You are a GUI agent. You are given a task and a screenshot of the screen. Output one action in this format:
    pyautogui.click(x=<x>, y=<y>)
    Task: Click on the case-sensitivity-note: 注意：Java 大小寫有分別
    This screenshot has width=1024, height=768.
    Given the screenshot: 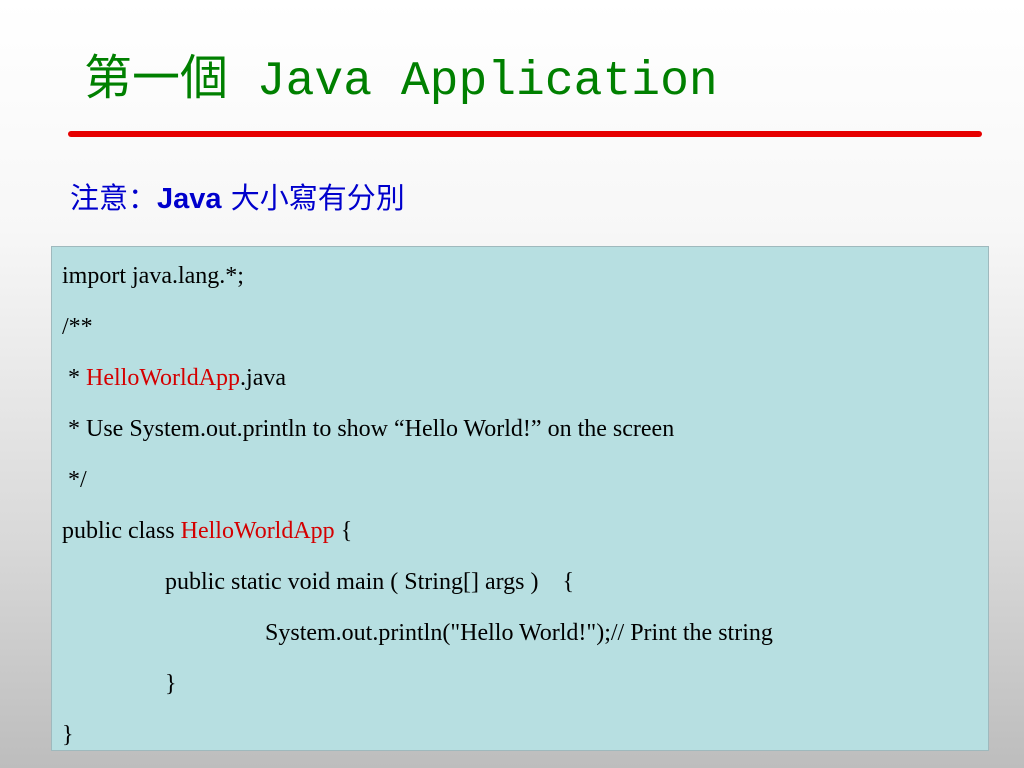 What is the action you would take?
    pyautogui.click(x=237, y=198)
    